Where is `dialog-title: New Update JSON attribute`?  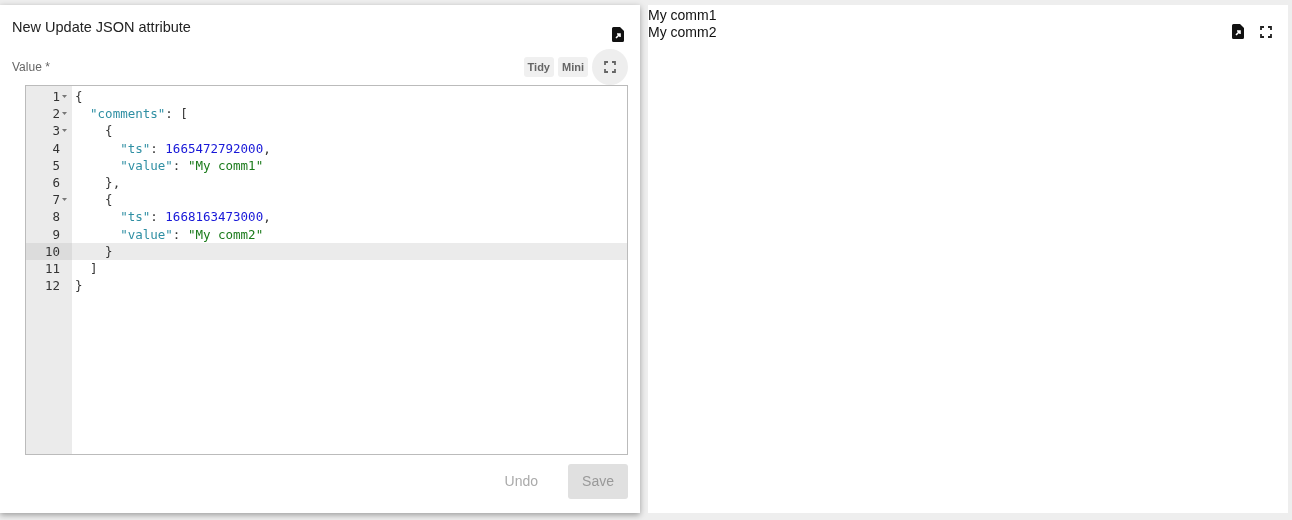
dialog-title: New Update JSON attribute is located at coordinates (101, 27).